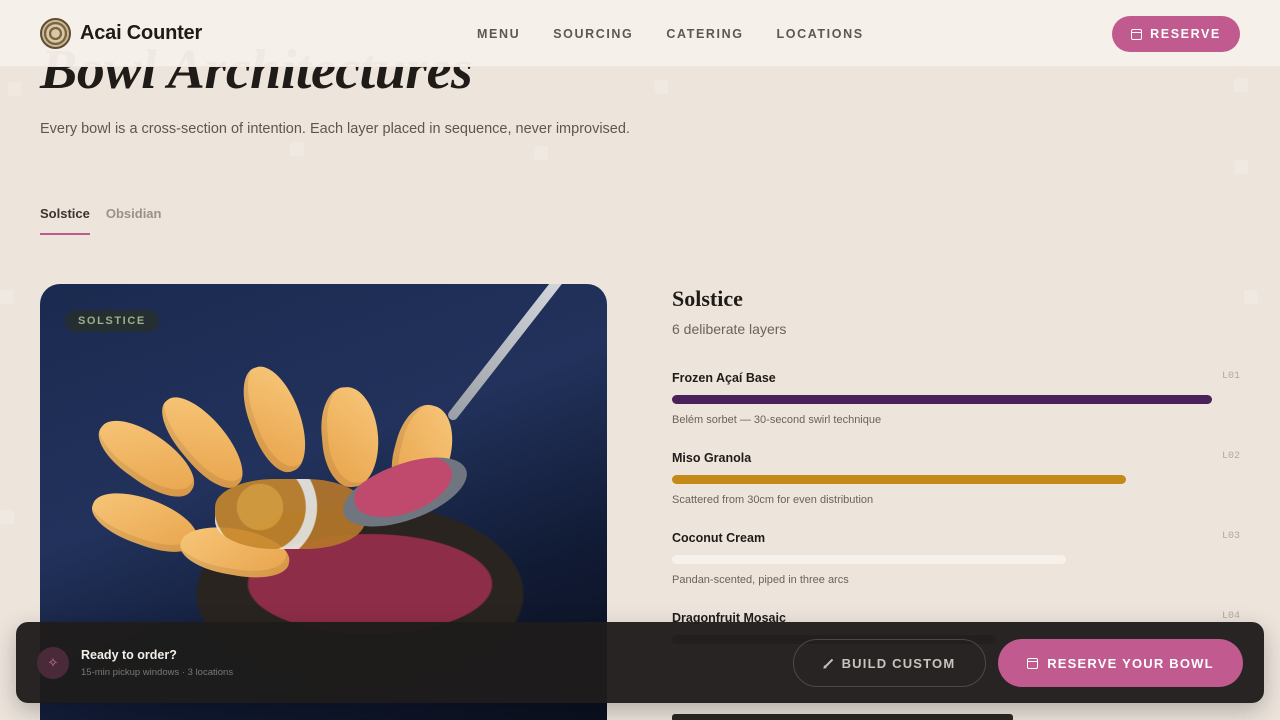  What do you see at coordinates (508, 353) in the screenshot?
I see `spoon-handle` at bounding box center [508, 353].